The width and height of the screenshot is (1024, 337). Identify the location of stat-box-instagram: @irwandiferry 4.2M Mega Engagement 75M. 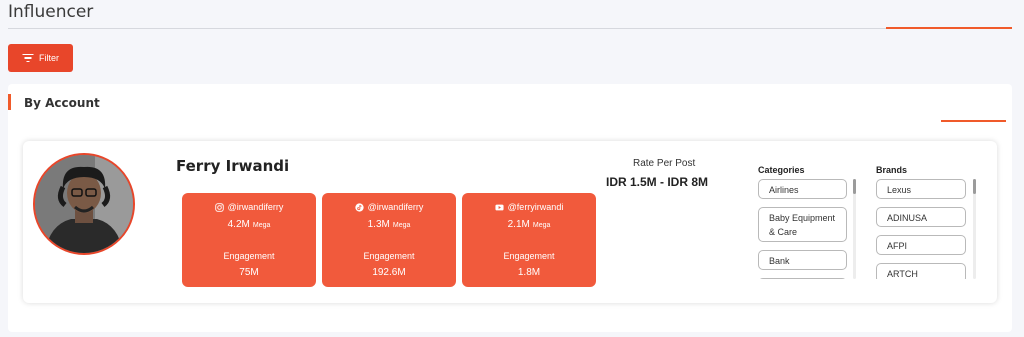
(249, 240).